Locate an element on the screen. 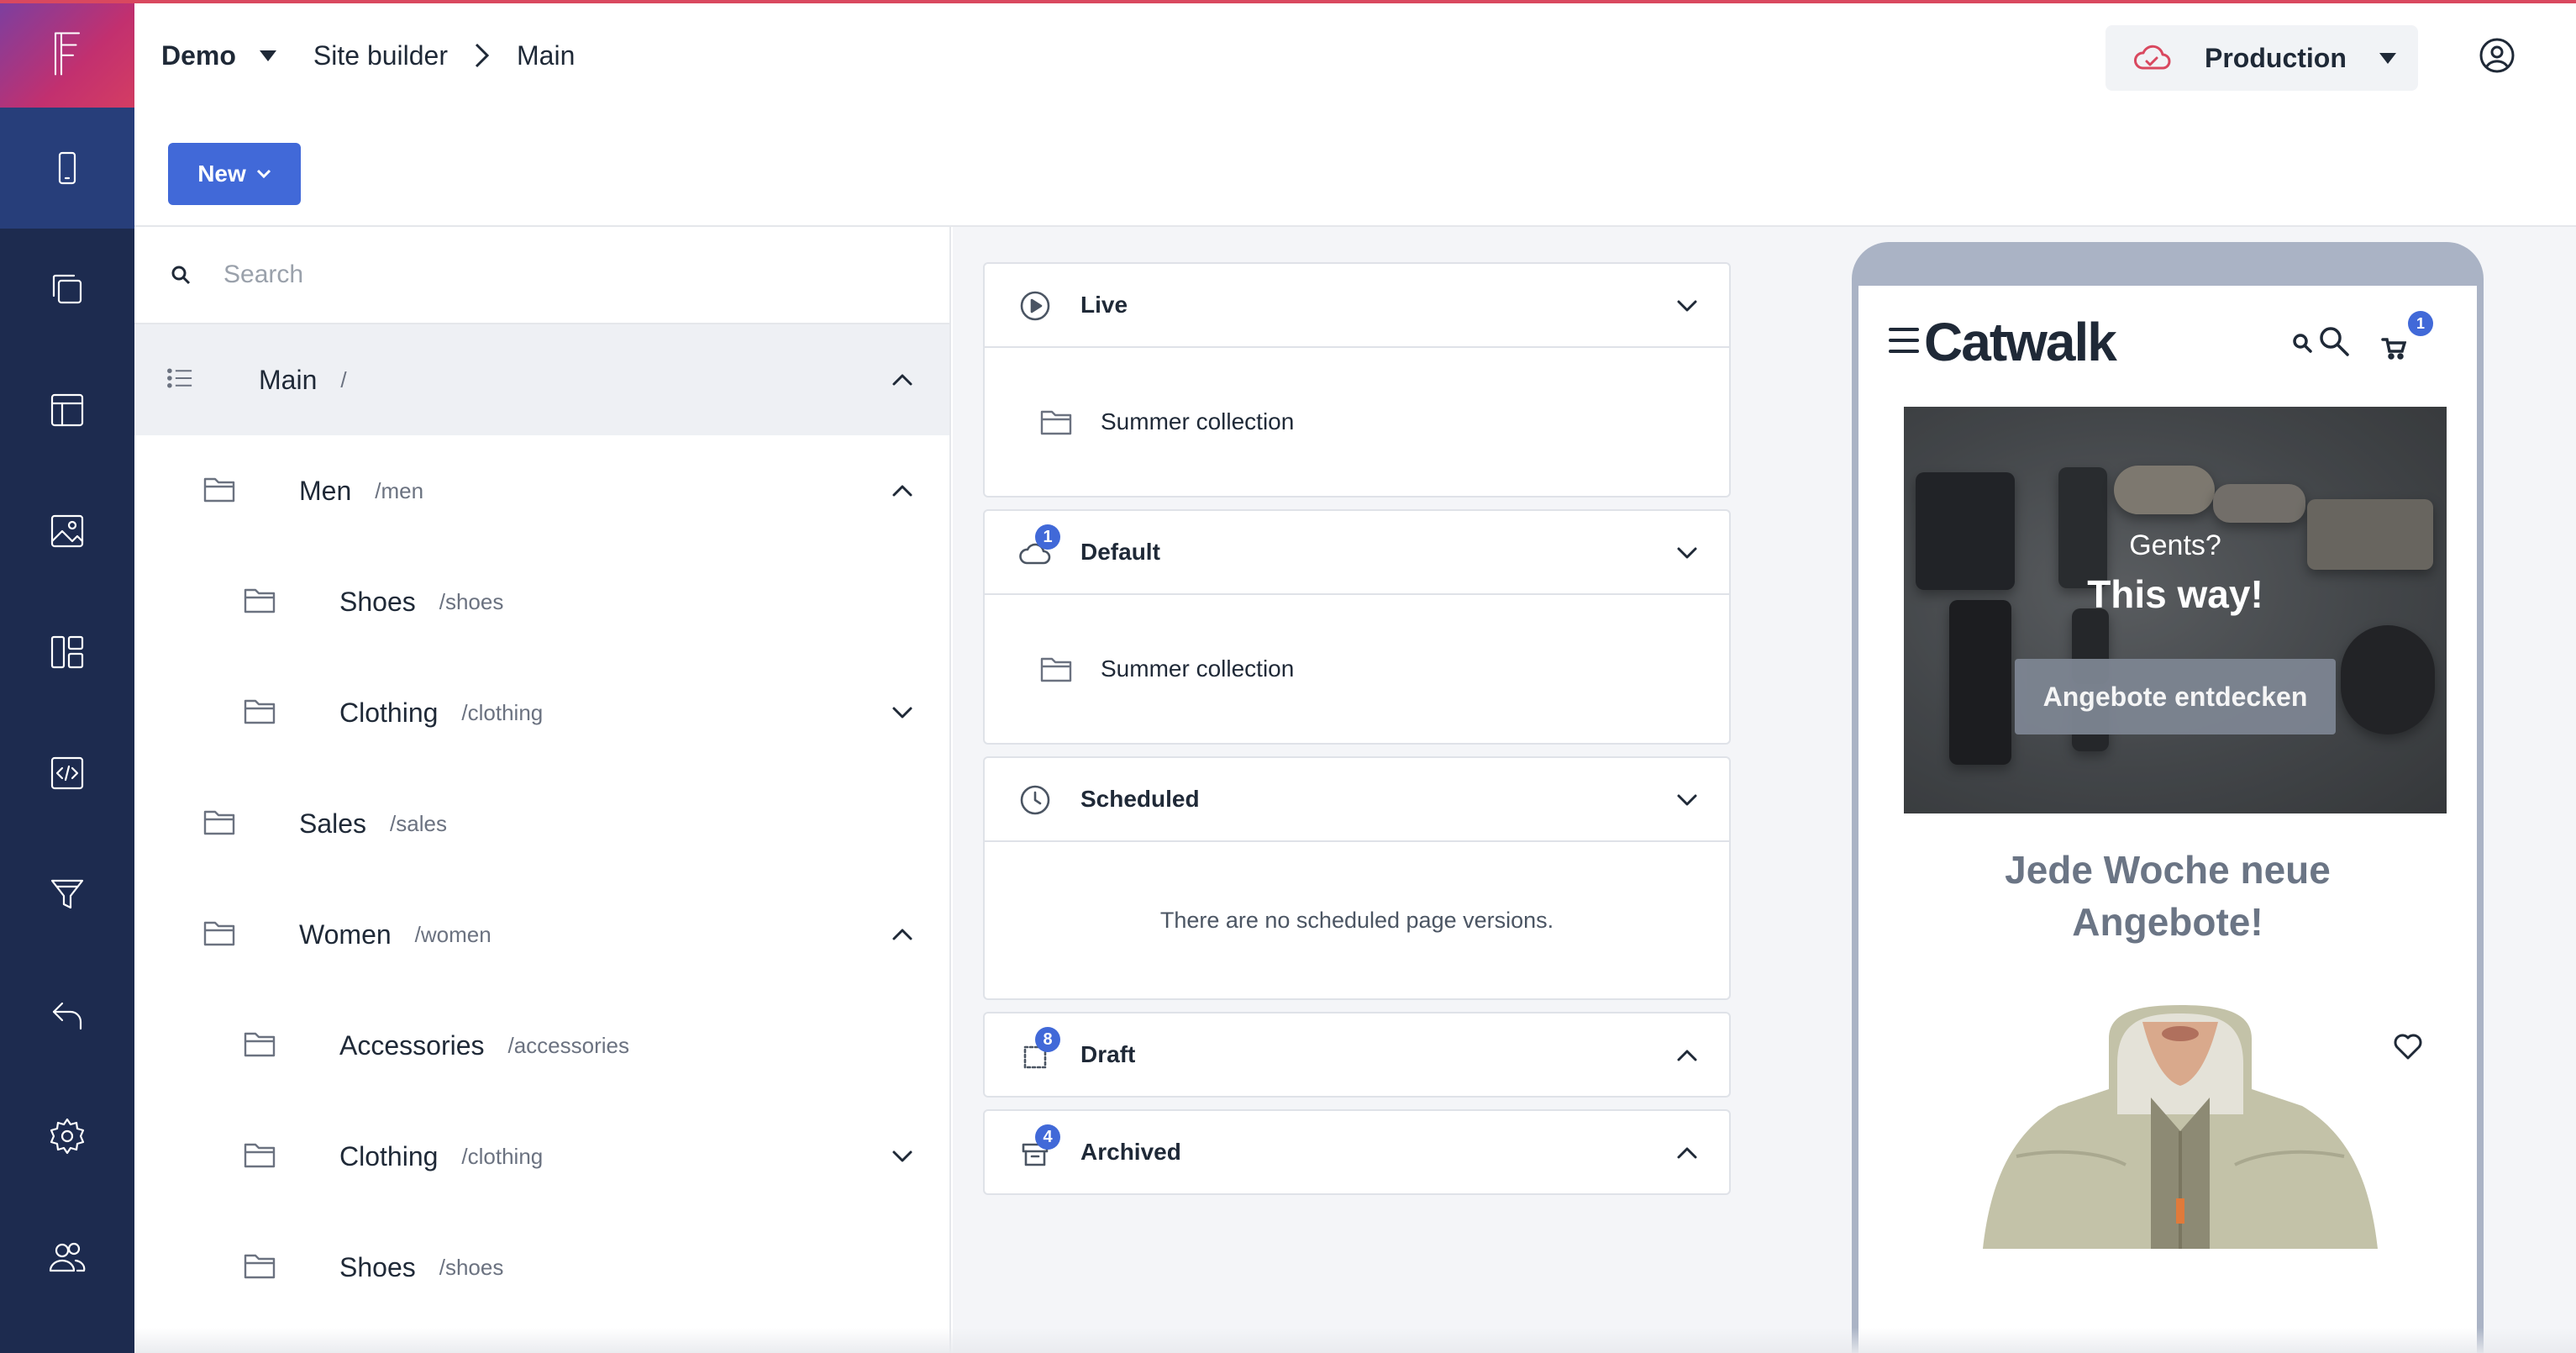  version-card-title: Default is located at coordinates (1120, 552).